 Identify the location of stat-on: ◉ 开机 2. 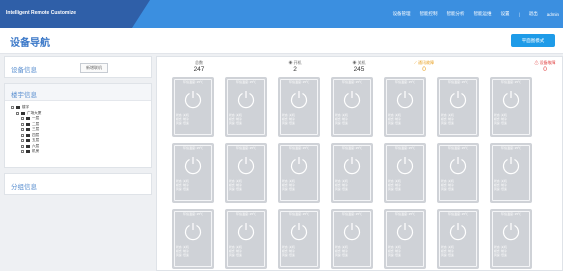
(295, 66).